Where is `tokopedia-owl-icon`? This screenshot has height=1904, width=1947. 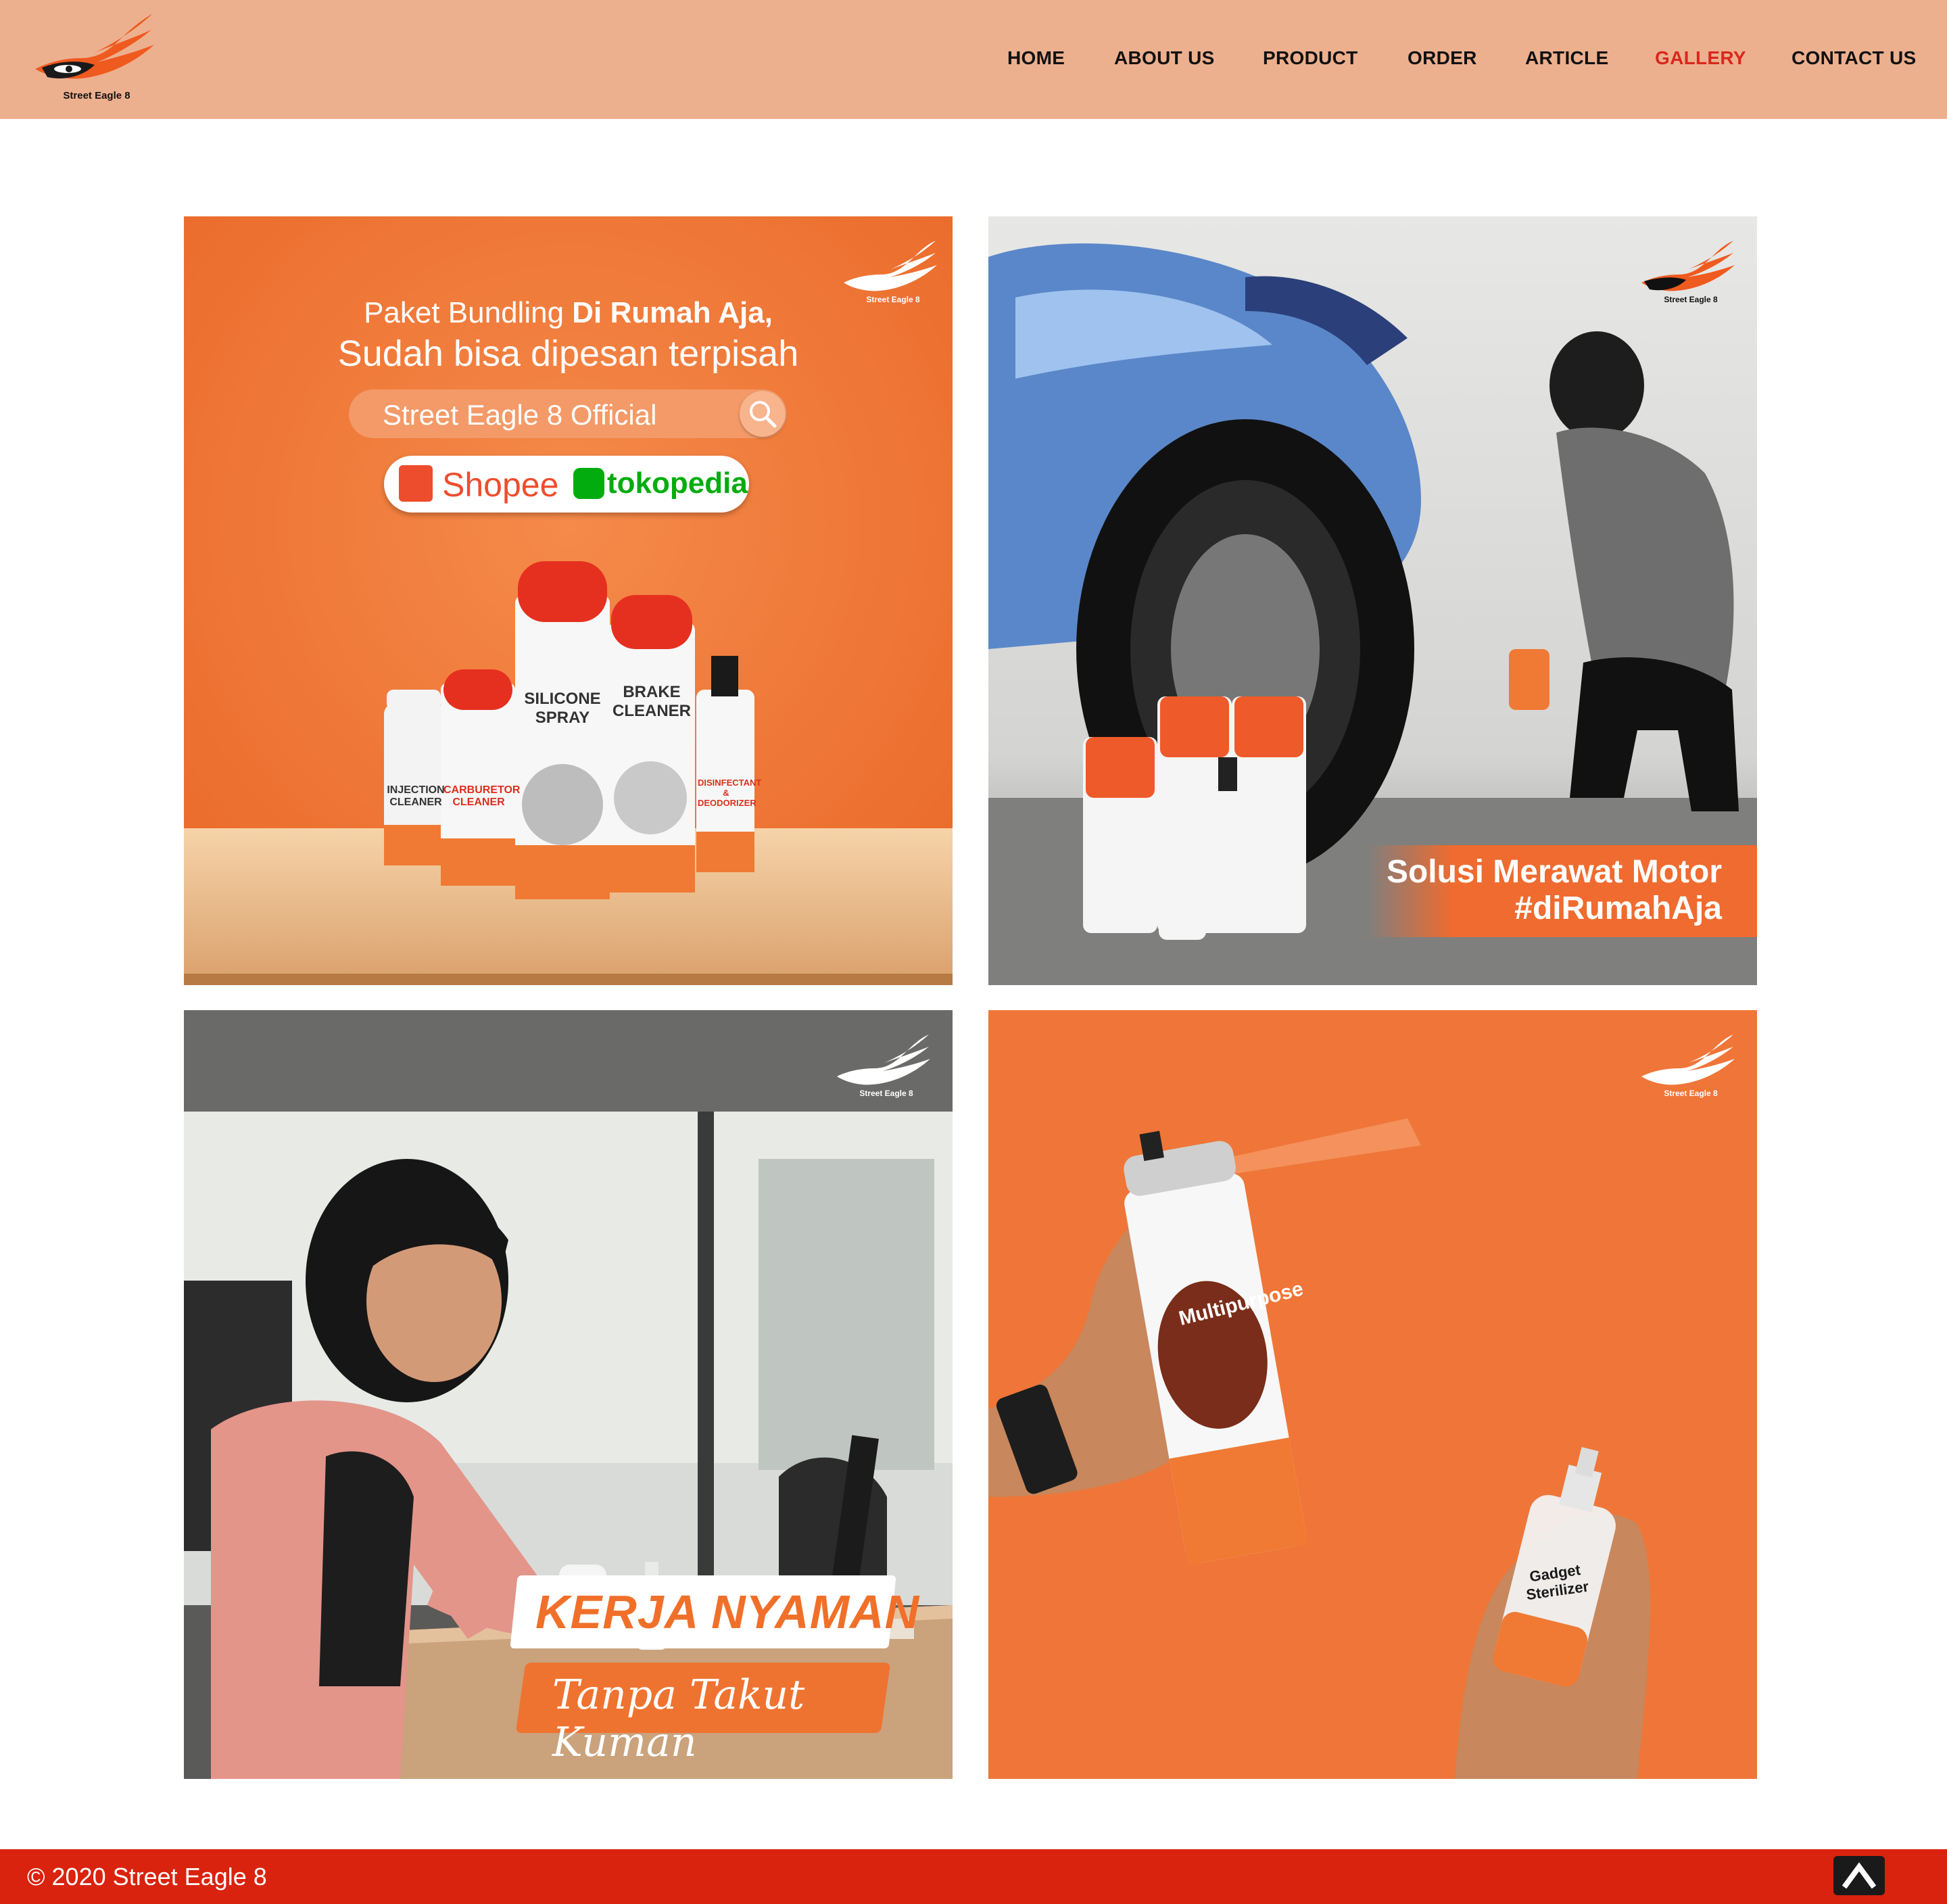
tokopedia-owl-icon is located at coordinates (588, 484).